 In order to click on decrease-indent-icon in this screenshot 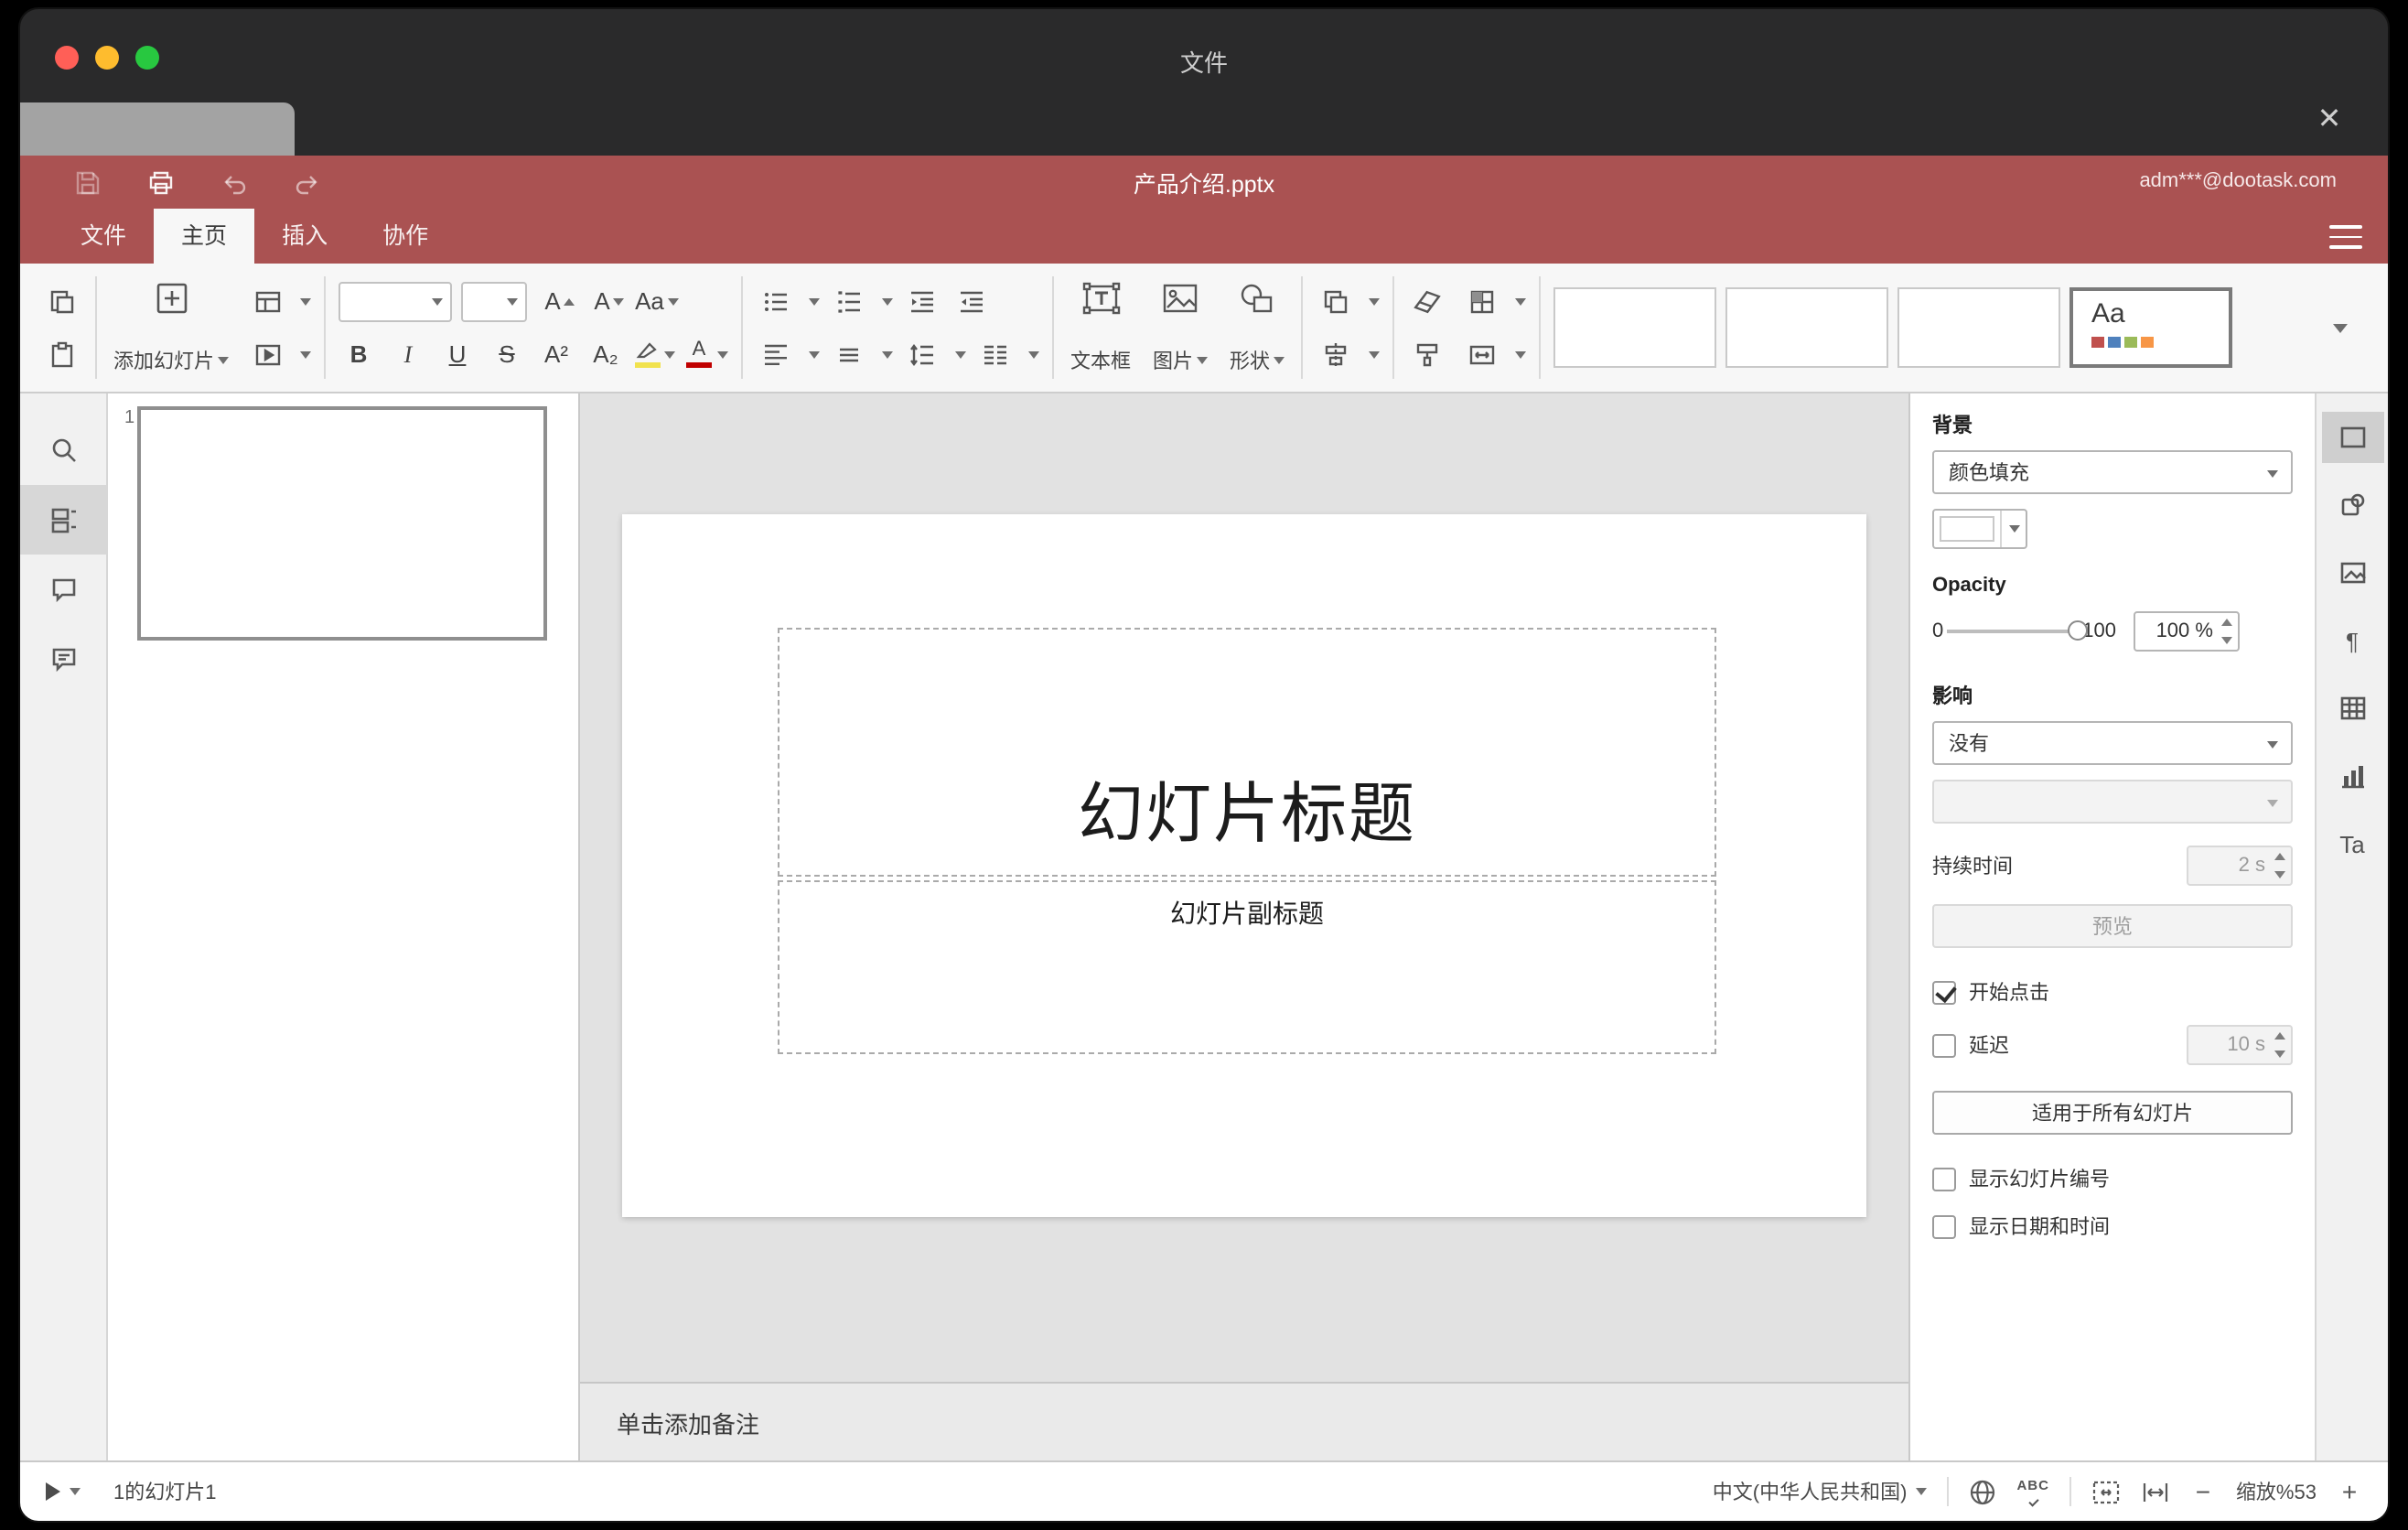, I will do `click(922, 301)`.